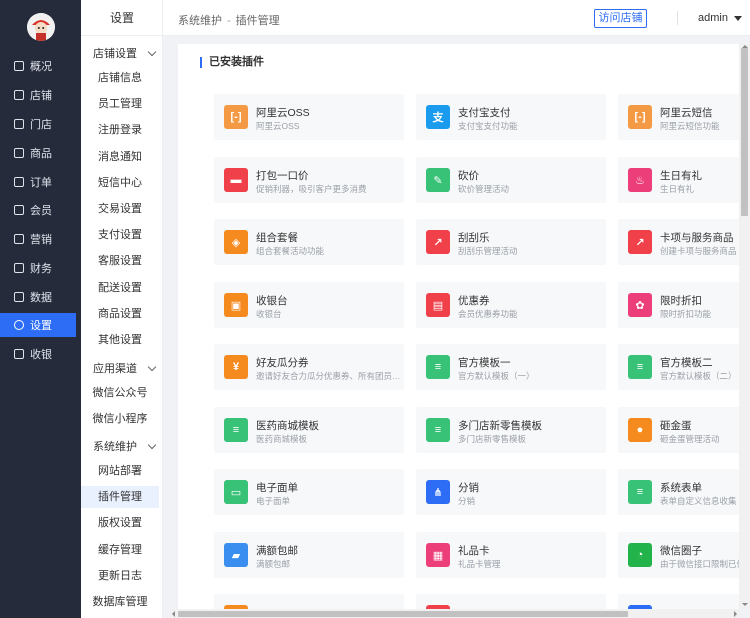  What do you see at coordinates (120, 497) in the screenshot?
I see `subnav-item: 插件管理` at bounding box center [120, 497].